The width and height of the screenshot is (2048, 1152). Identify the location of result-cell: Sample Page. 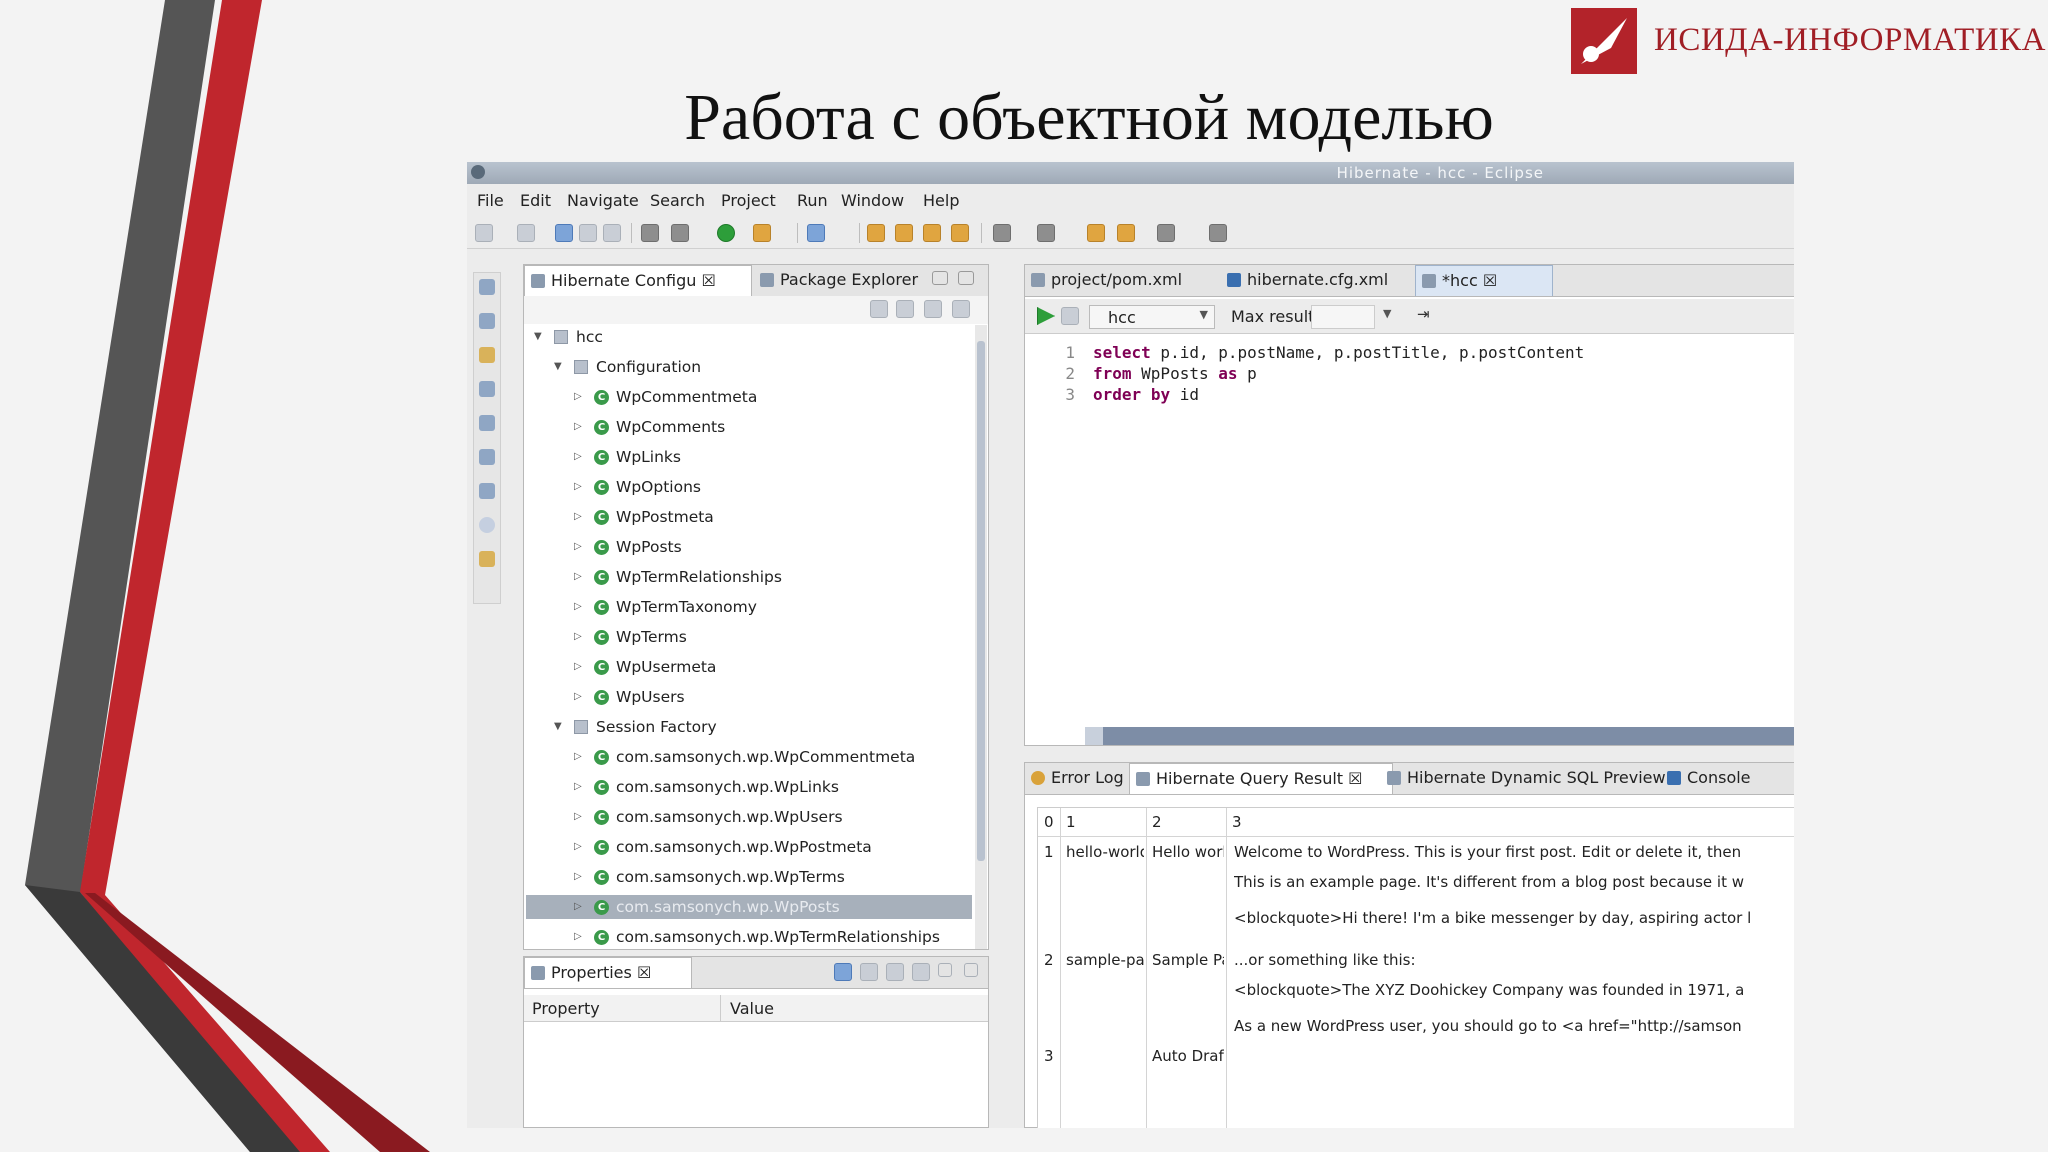
(1188, 960).